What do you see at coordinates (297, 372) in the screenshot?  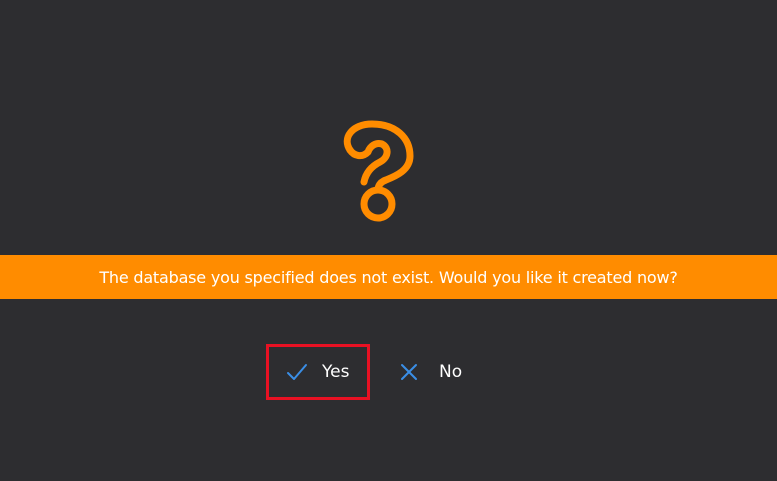 I see `checkmark-icon` at bounding box center [297, 372].